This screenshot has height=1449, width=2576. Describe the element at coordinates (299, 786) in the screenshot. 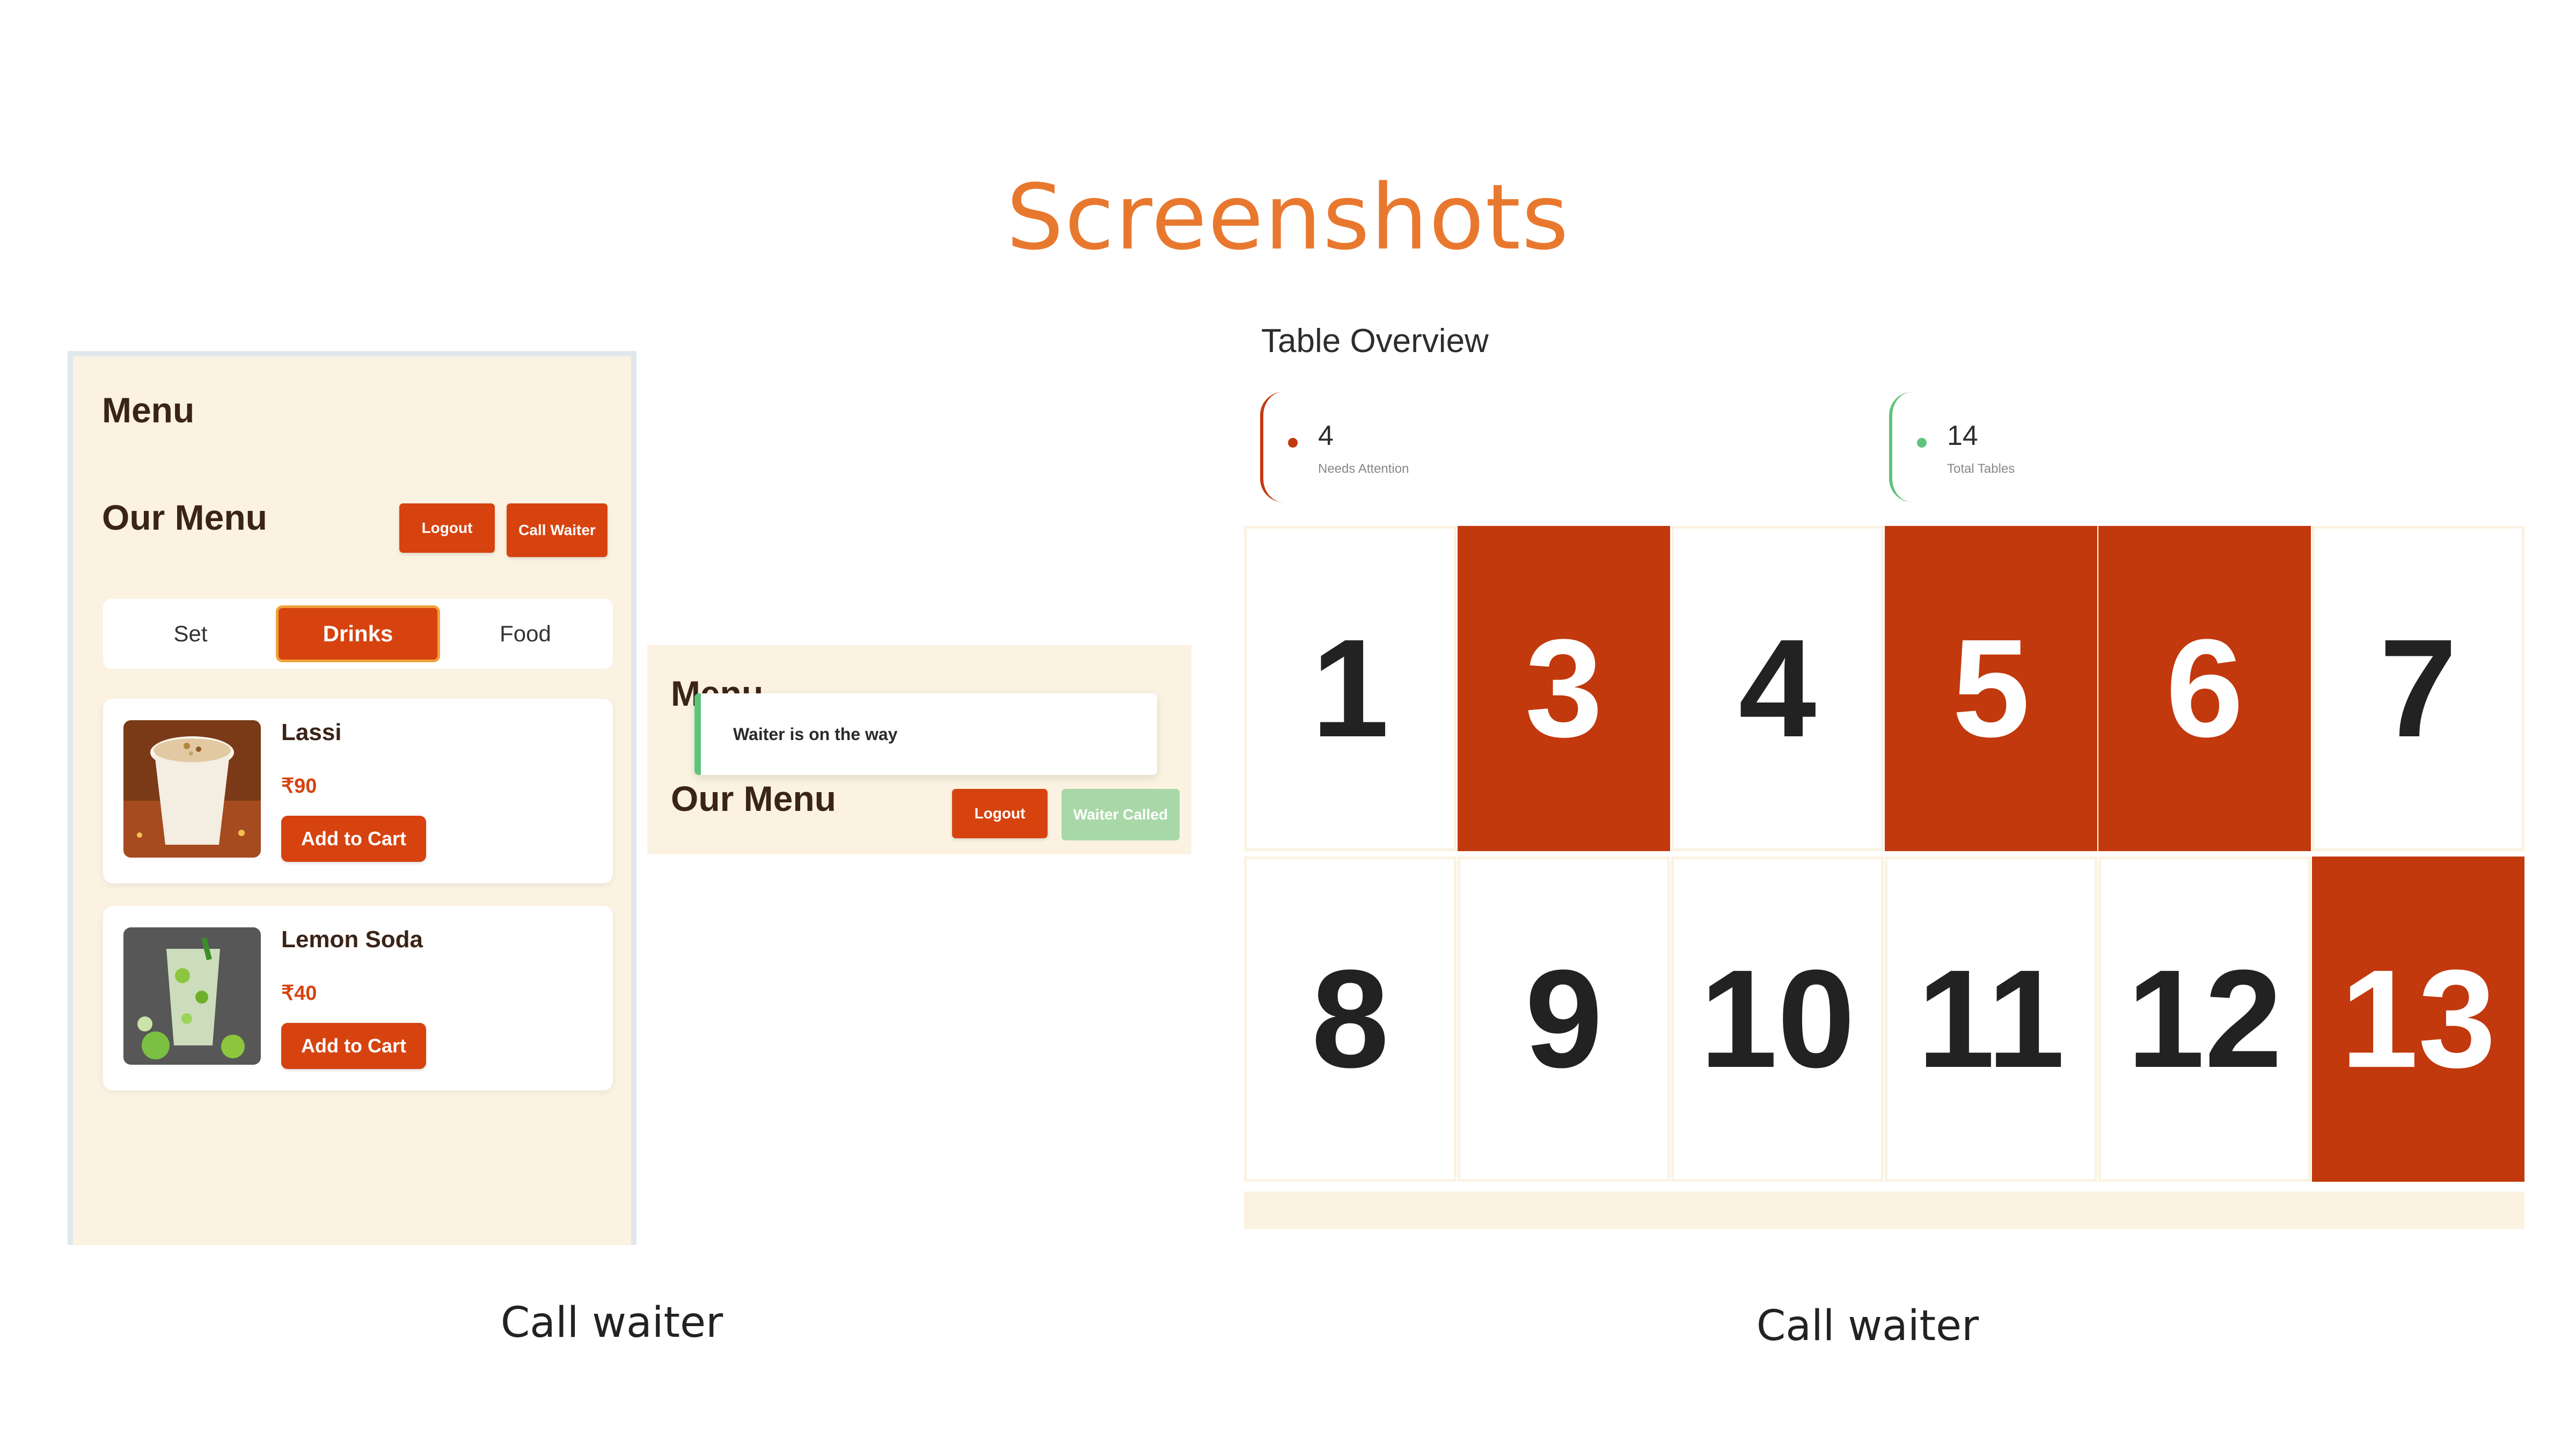

I see `item-price: ₹90` at that location.